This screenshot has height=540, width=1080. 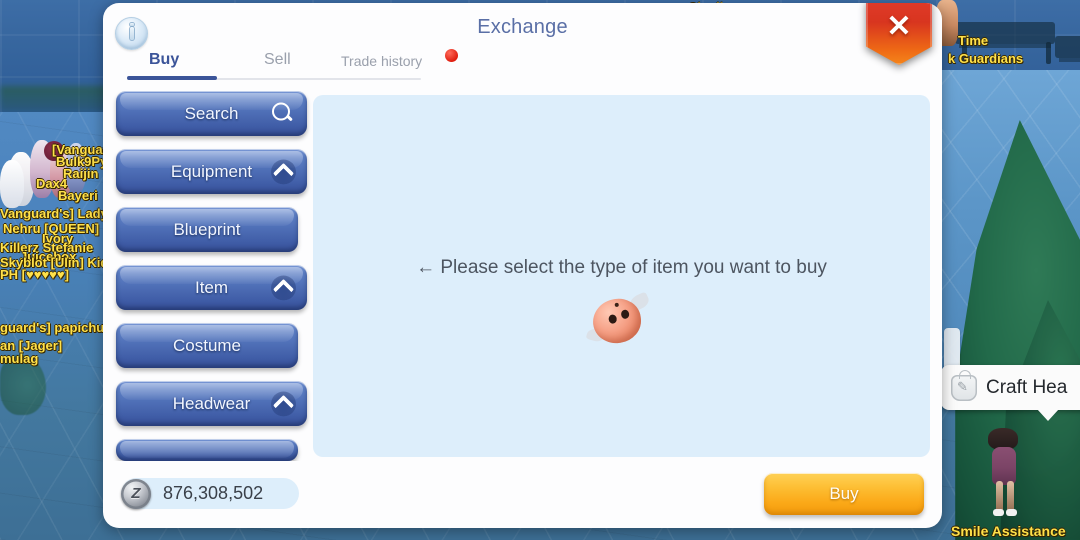 I want to click on poring-dot, so click(x=617, y=305).